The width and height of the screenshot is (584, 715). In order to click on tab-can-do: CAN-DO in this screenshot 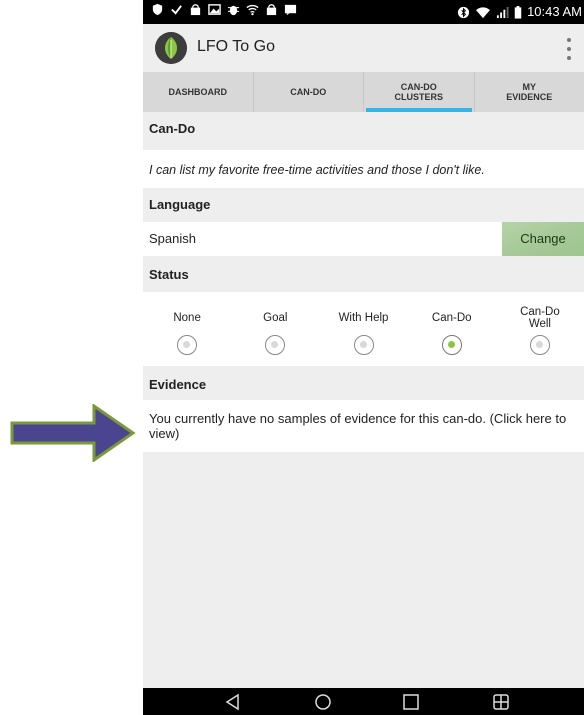, I will do `click(309, 92)`.